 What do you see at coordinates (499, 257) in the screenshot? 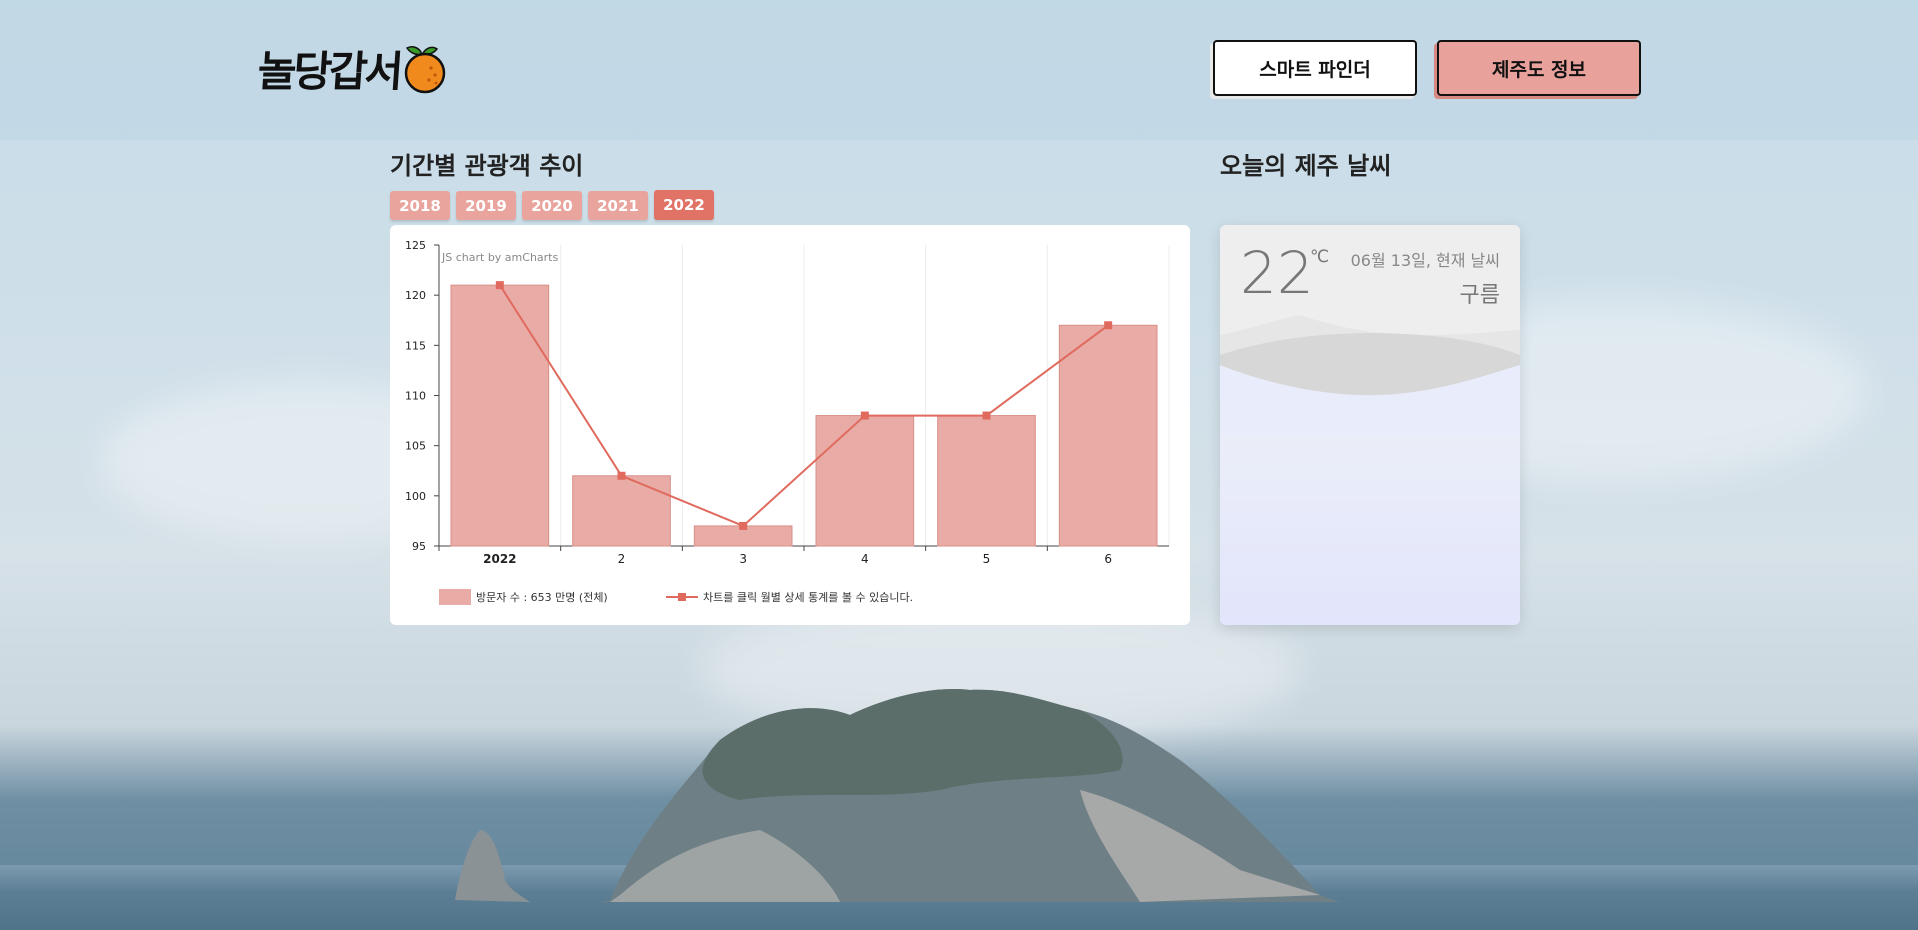
I see `chart-credit: JS chart by amCharts` at bounding box center [499, 257].